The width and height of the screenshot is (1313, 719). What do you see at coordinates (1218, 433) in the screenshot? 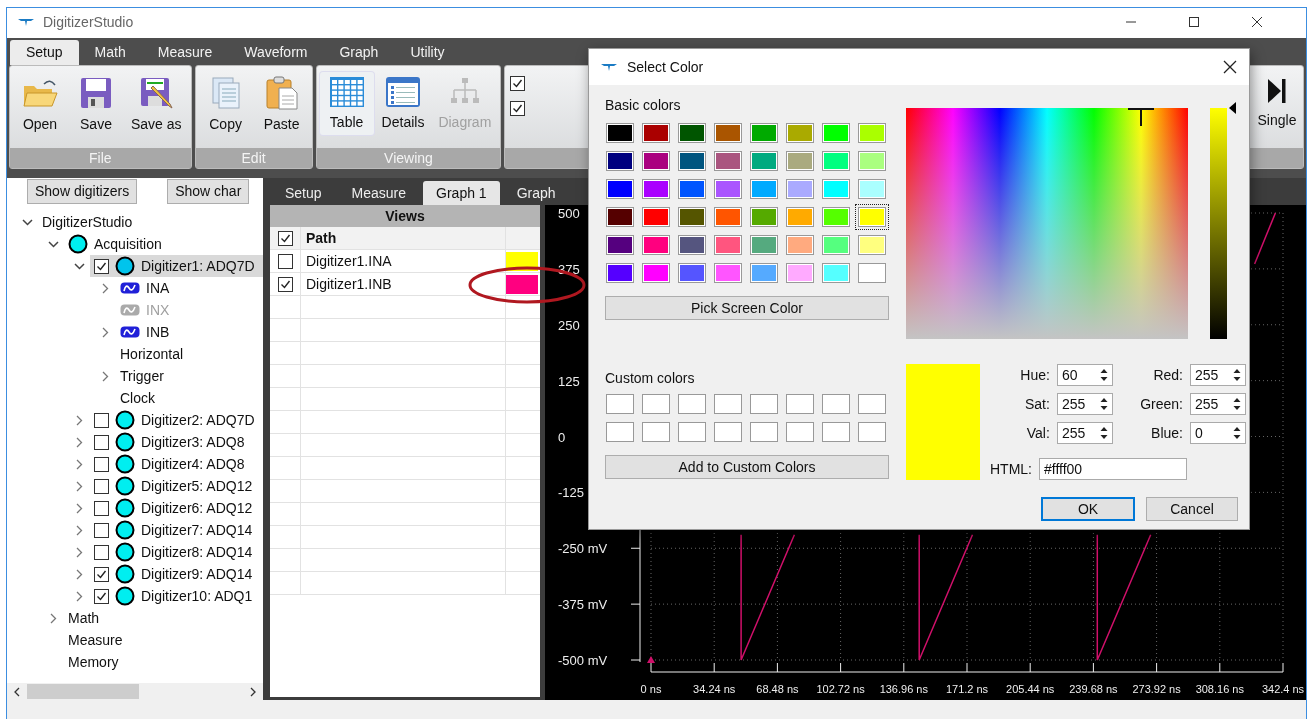
I see `number-field: 0` at bounding box center [1218, 433].